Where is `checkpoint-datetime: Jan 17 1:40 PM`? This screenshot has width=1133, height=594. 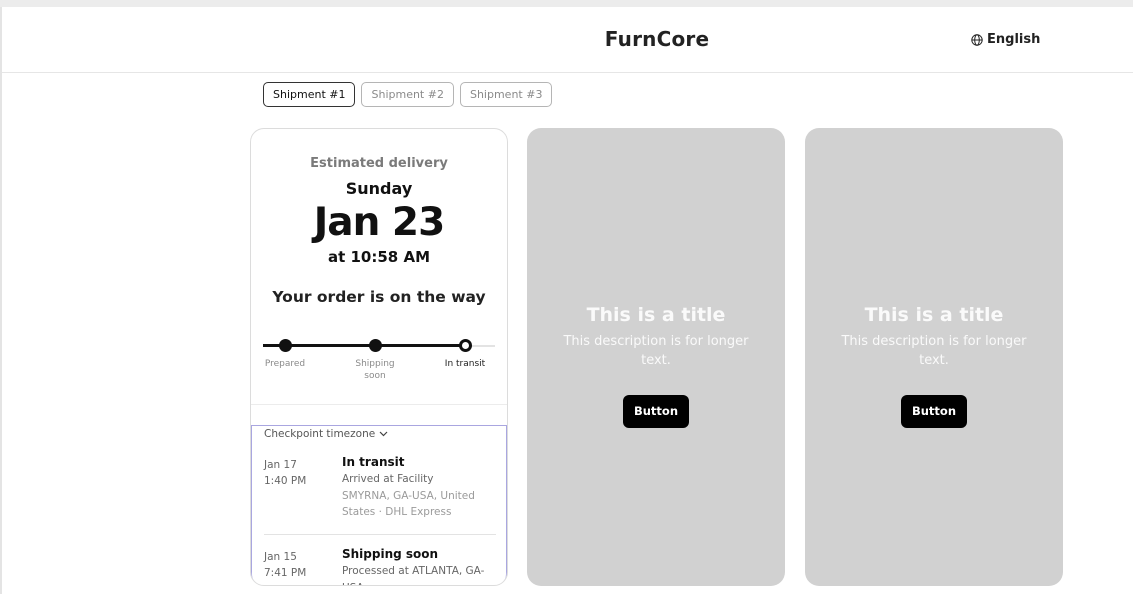 checkpoint-datetime: Jan 17 1:40 PM is located at coordinates (299, 473).